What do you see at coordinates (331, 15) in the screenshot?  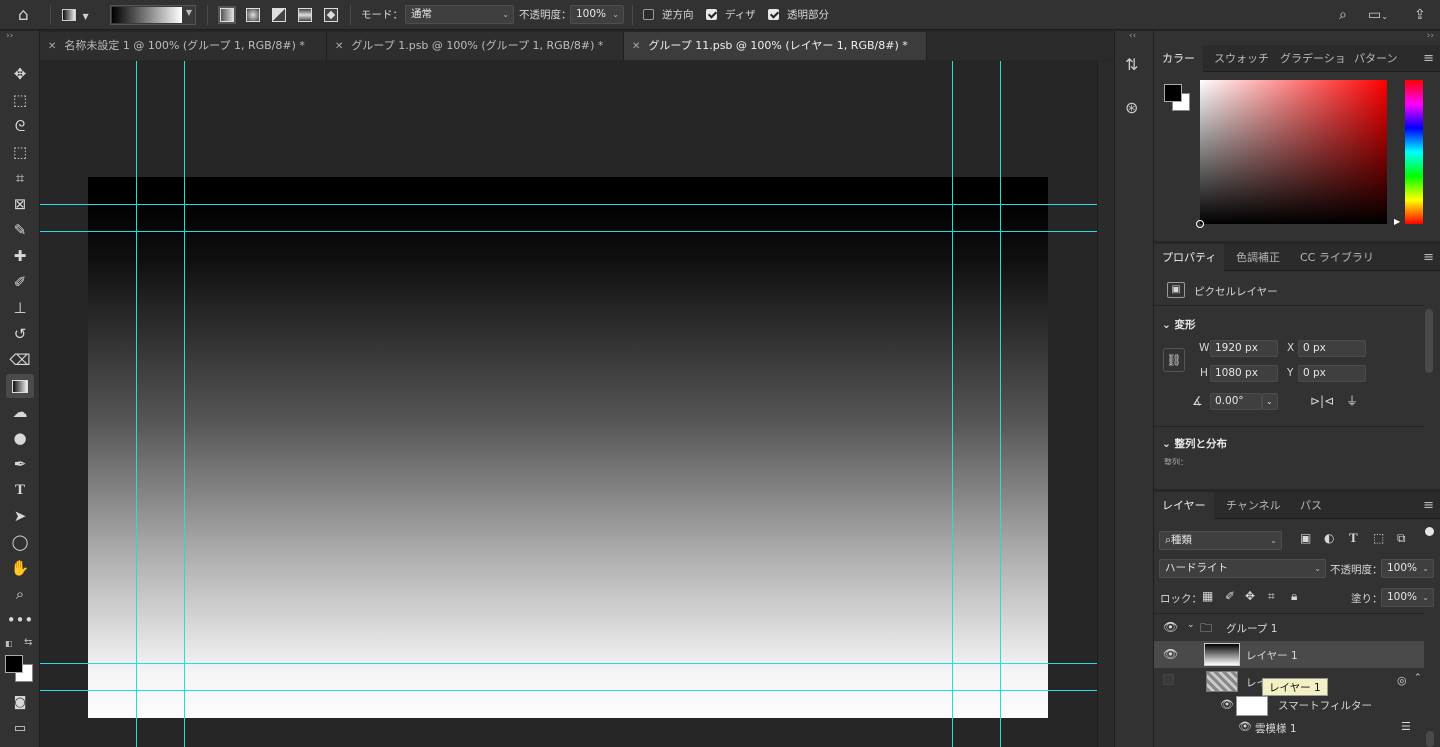 I see `diamond-gradient-icon` at bounding box center [331, 15].